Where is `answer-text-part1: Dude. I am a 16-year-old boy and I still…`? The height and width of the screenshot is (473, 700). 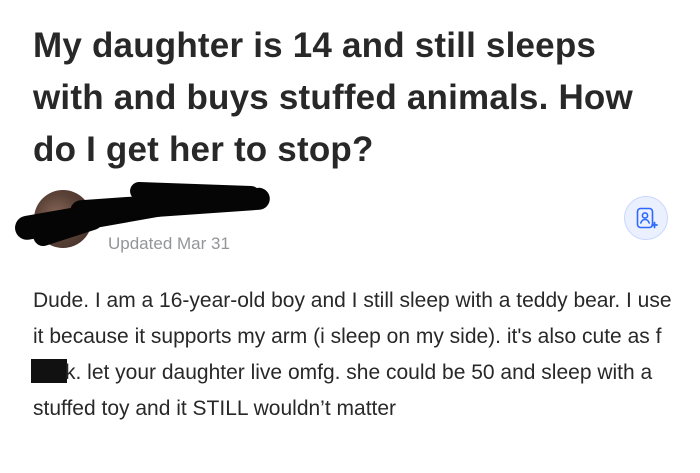
answer-text-part1: Dude. I am a 16-year-old boy and I still… is located at coordinates (352, 318).